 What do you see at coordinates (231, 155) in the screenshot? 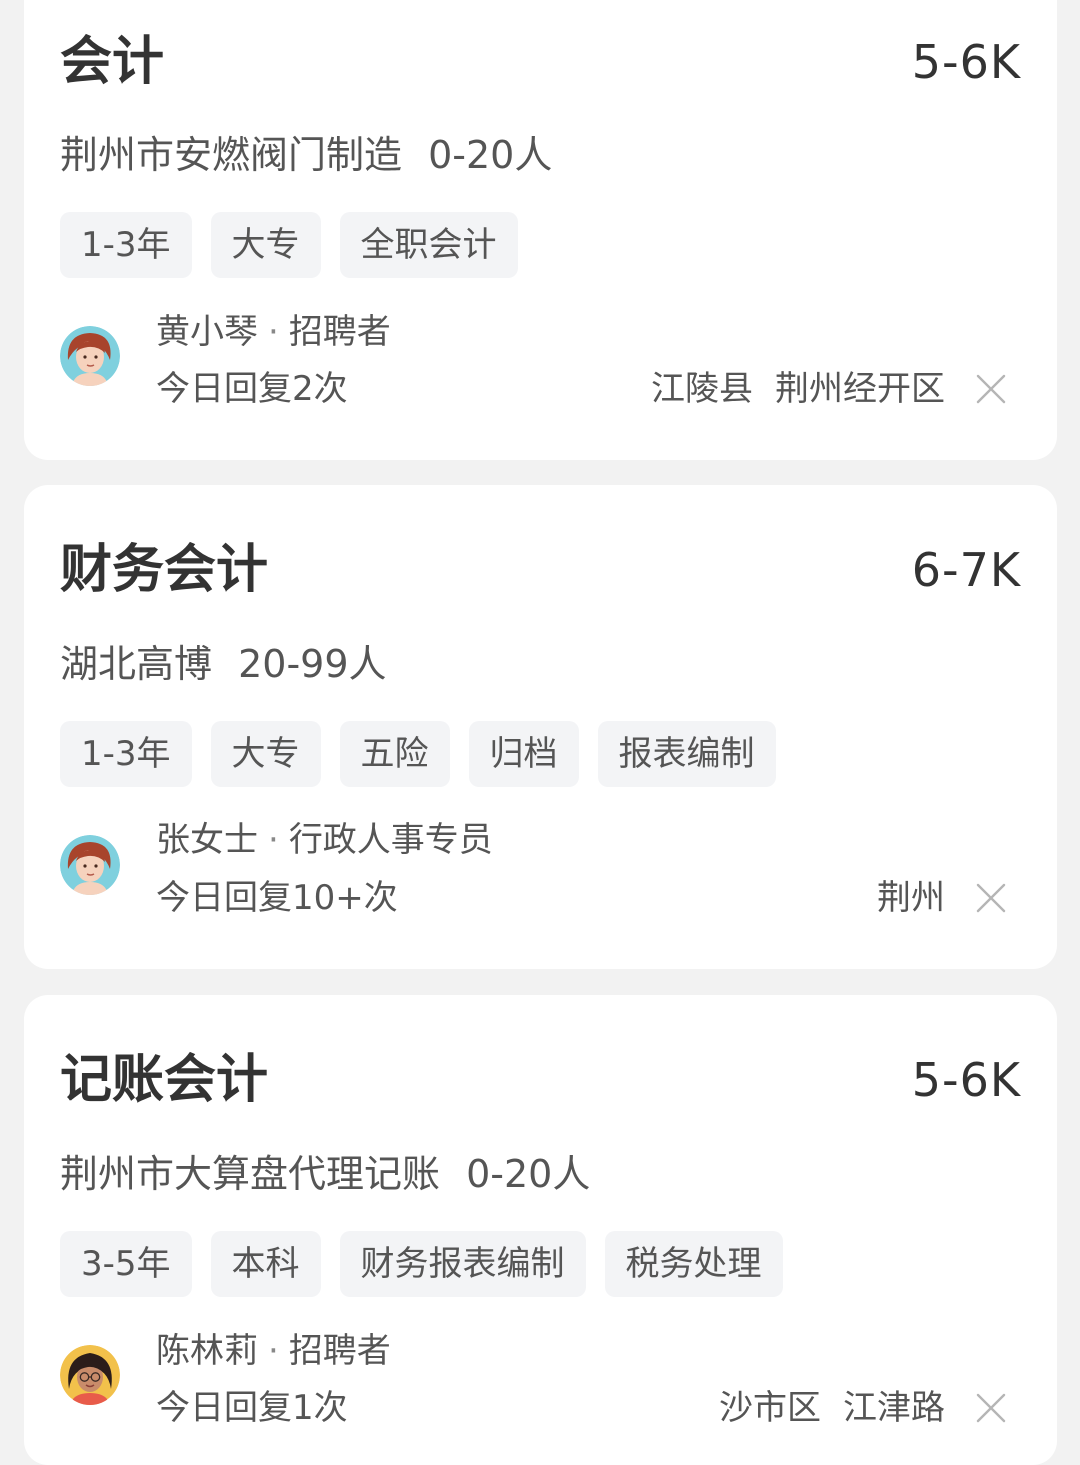
I see `company-name: 荆州市安燃阀门制造` at bounding box center [231, 155].